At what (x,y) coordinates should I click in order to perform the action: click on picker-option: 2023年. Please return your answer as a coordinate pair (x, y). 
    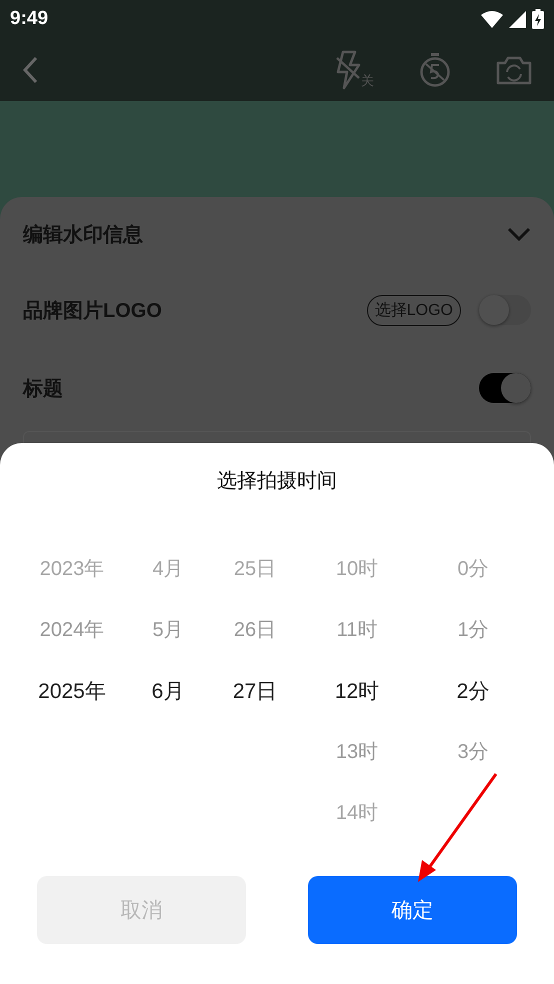
    Looking at the image, I should click on (72, 569).